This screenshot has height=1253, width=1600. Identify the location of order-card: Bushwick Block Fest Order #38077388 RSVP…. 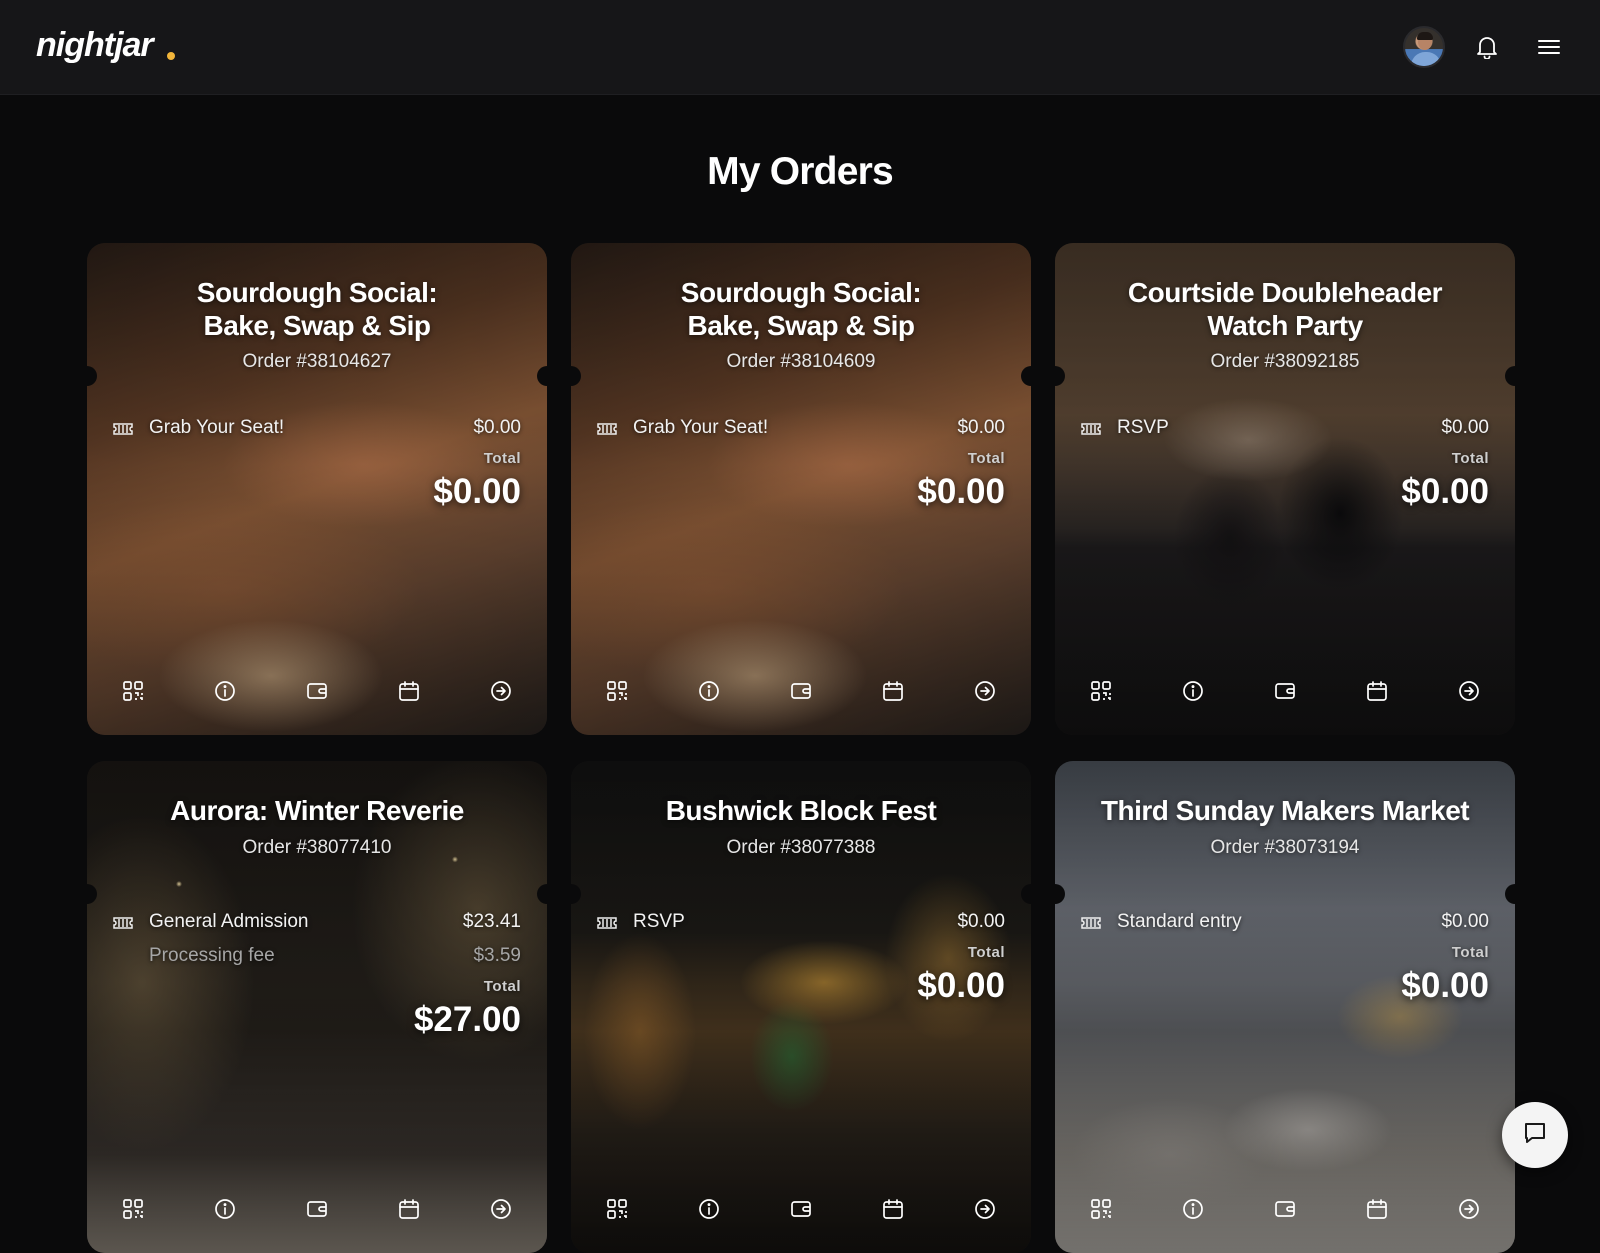
(801, 1007).